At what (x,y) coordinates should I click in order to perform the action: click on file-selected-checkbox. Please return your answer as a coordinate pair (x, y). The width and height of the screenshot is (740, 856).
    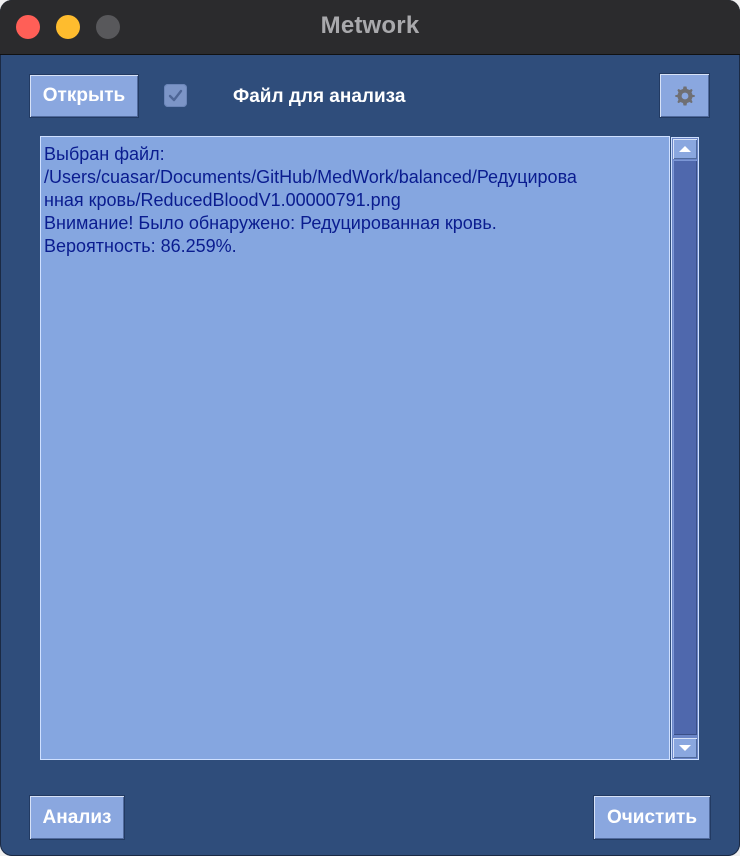
    Looking at the image, I should click on (175, 95).